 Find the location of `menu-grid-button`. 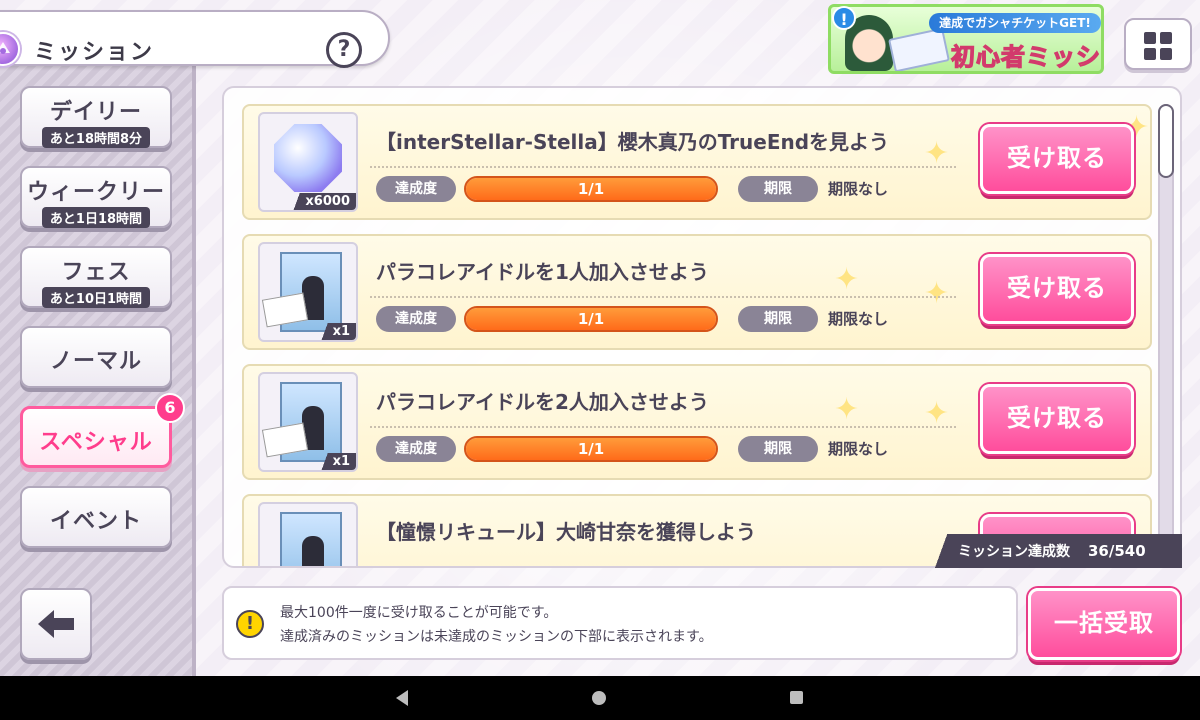

menu-grid-button is located at coordinates (1158, 44).